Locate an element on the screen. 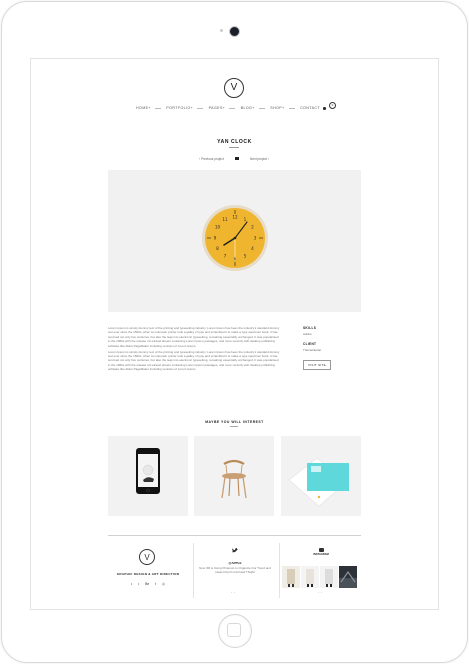 The width and height of the screenshot is (469, 664). nav-label: PORTFOLIO+ is located at coordinates (180, 108).